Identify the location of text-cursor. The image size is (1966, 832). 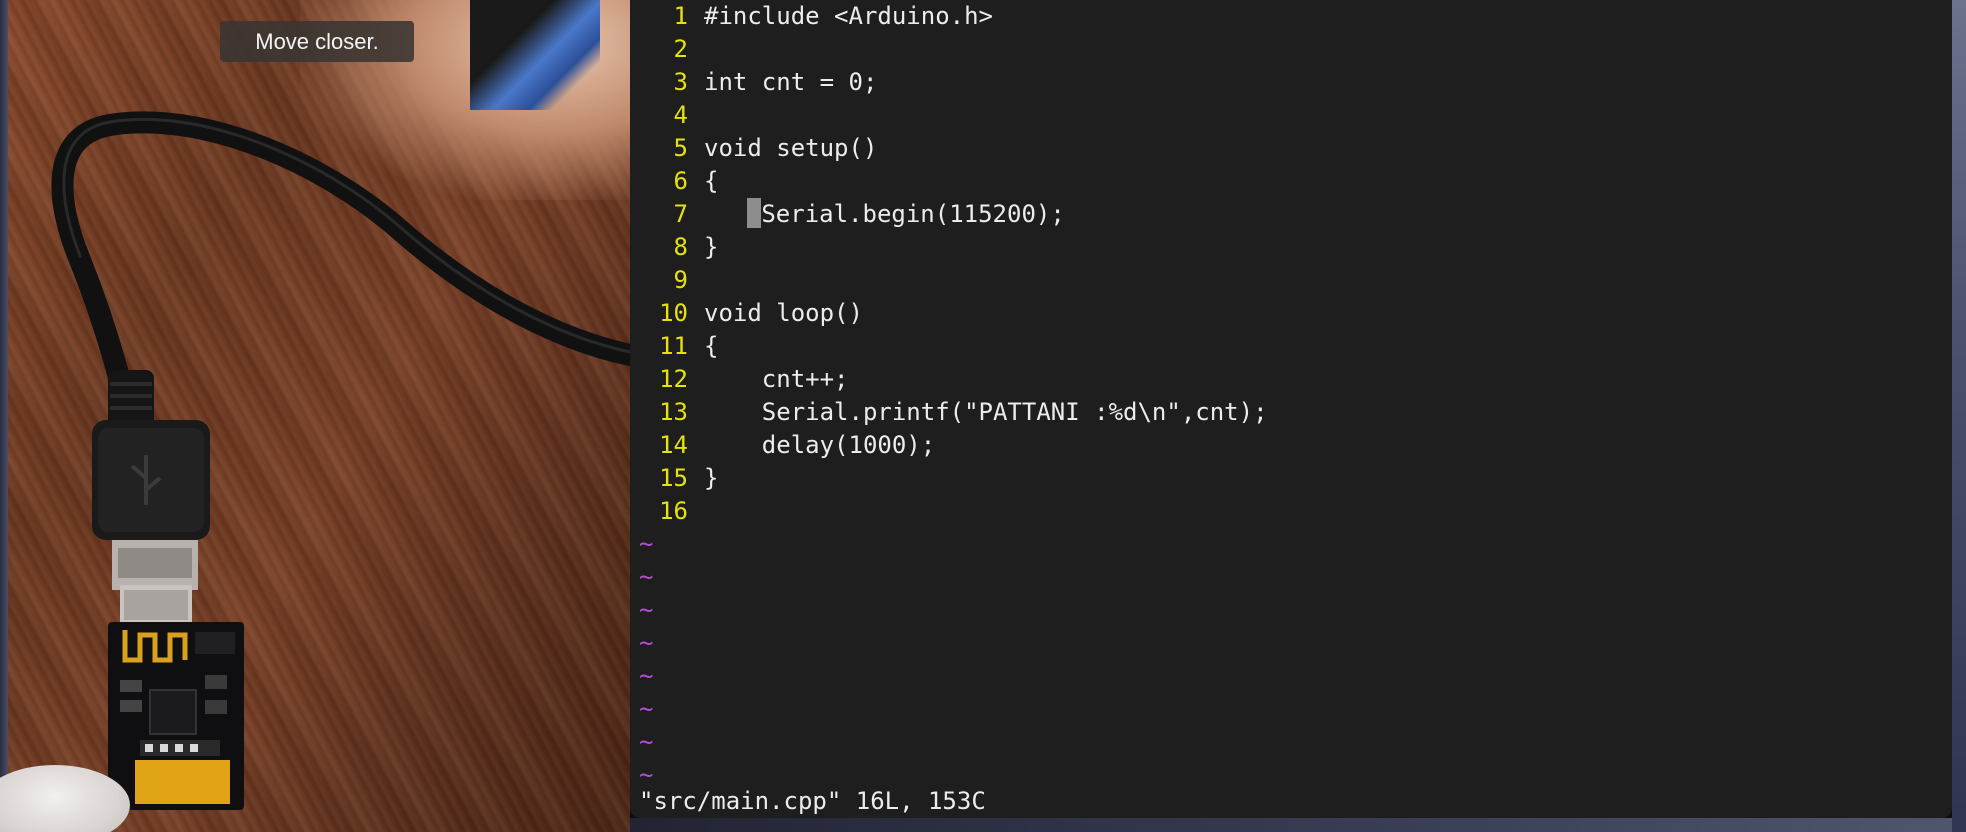
(754, 213).